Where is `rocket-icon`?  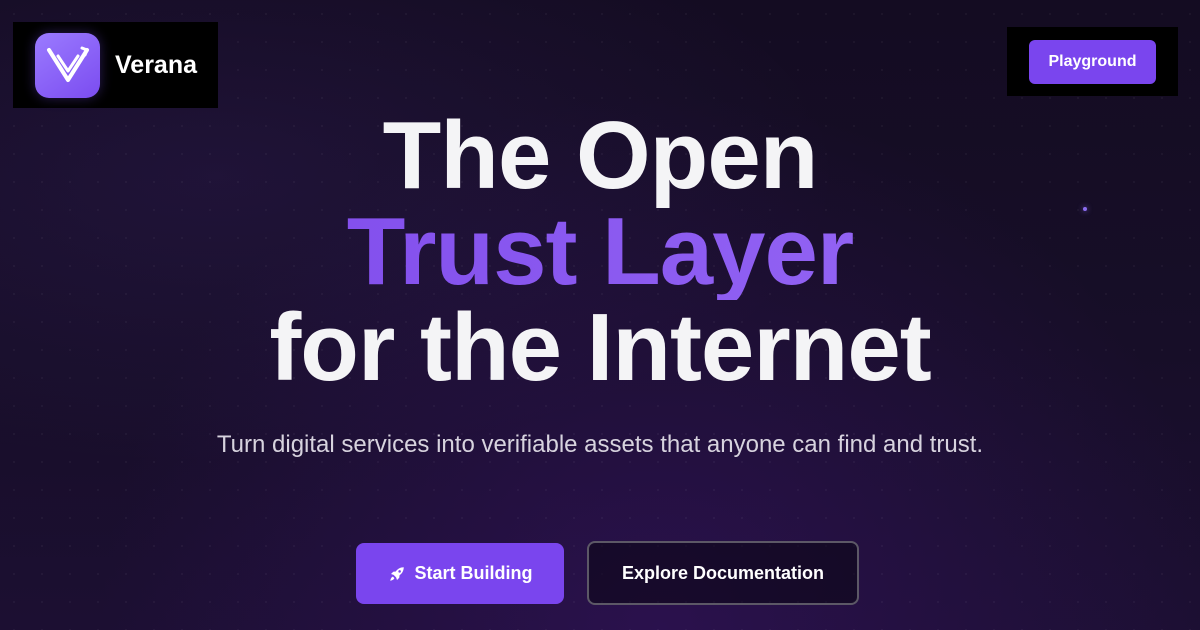 rocket-icon is located at coordinates (397, 574).